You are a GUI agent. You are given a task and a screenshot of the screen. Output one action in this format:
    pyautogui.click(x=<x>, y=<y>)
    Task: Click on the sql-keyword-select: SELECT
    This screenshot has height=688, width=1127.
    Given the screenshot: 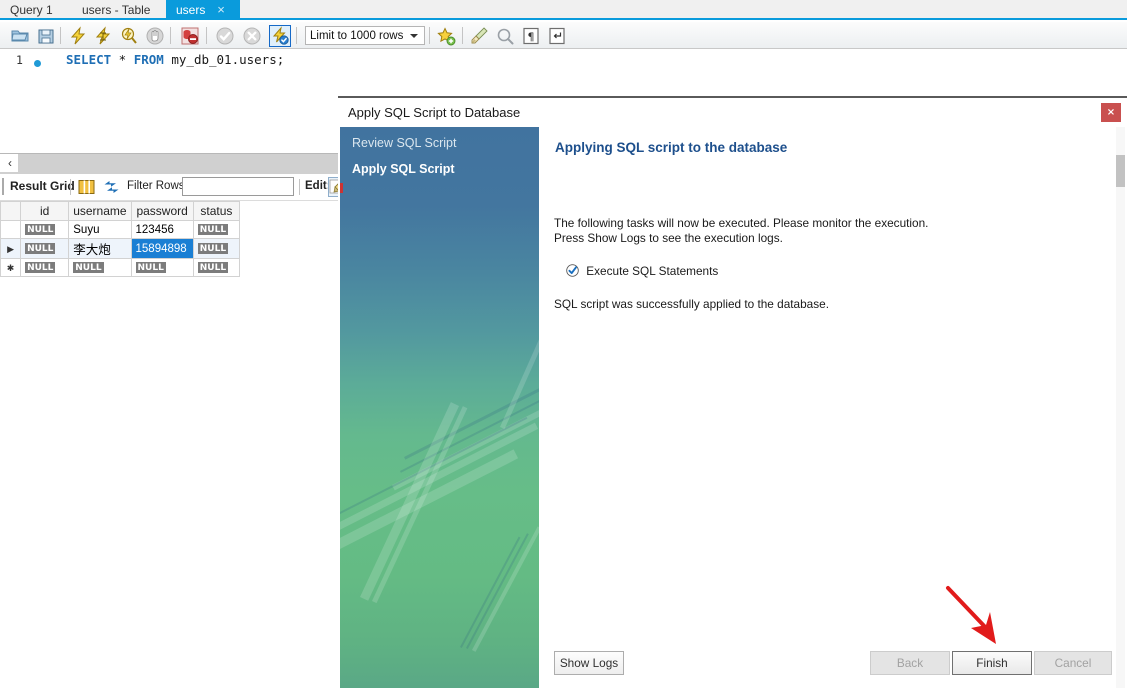 What is the action you would take?
    pyautogui.click(x=89, y=59)
    